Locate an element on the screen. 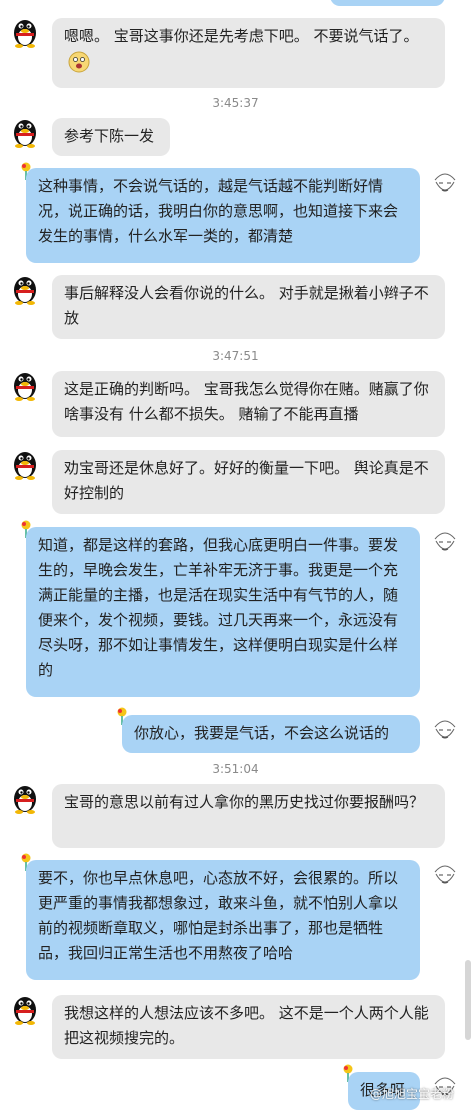 This screenshot has width=471, height=1113. message-text: 劝宝哥还是休息好了。好好的衡量一下吧。 舆论真是不好控制的 is located at coordinates (246, 480).